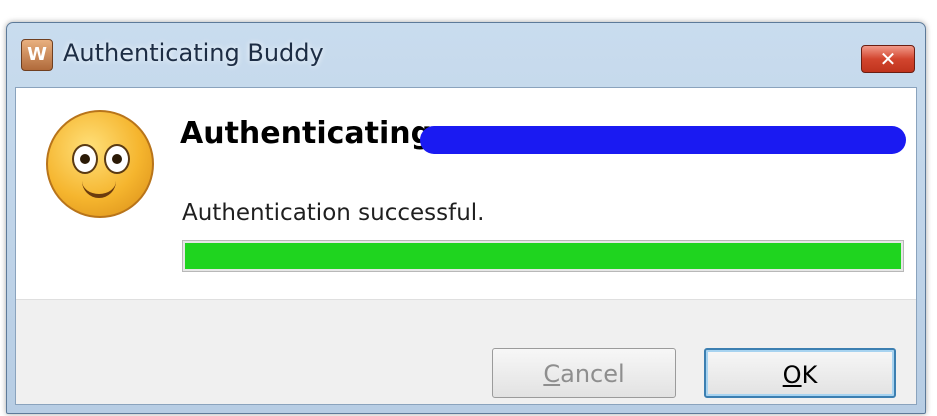 The image size is (937, 416). I want to click on cancel-button: Cancel, so click(584, 373).